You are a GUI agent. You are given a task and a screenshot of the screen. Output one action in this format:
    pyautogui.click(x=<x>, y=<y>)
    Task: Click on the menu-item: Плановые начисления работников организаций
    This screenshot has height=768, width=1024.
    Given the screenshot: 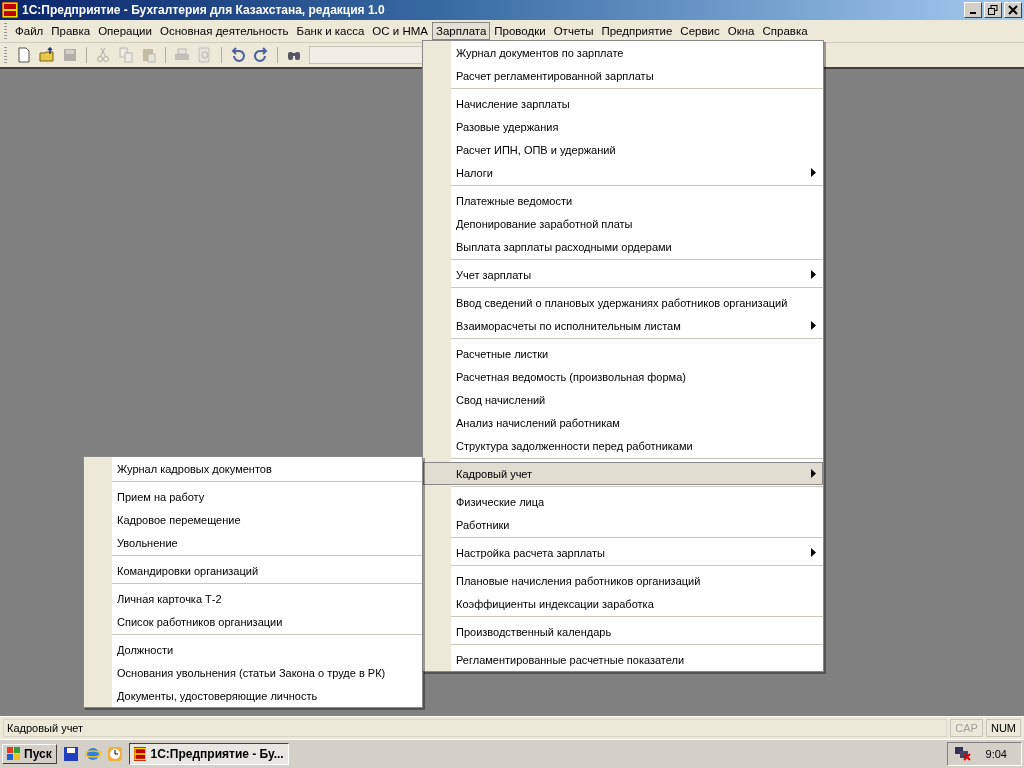 What is the action you would take?
    pyautogui.click(x=623, y=580)
    